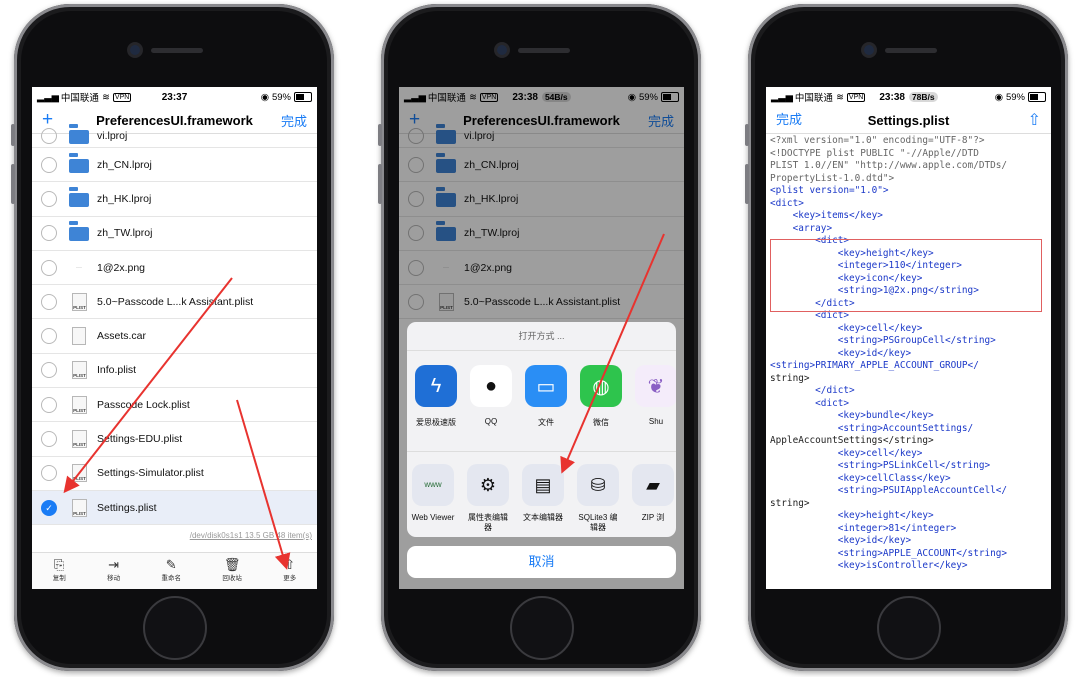  I want to click on code-line: </dict>, so click(812, 390).